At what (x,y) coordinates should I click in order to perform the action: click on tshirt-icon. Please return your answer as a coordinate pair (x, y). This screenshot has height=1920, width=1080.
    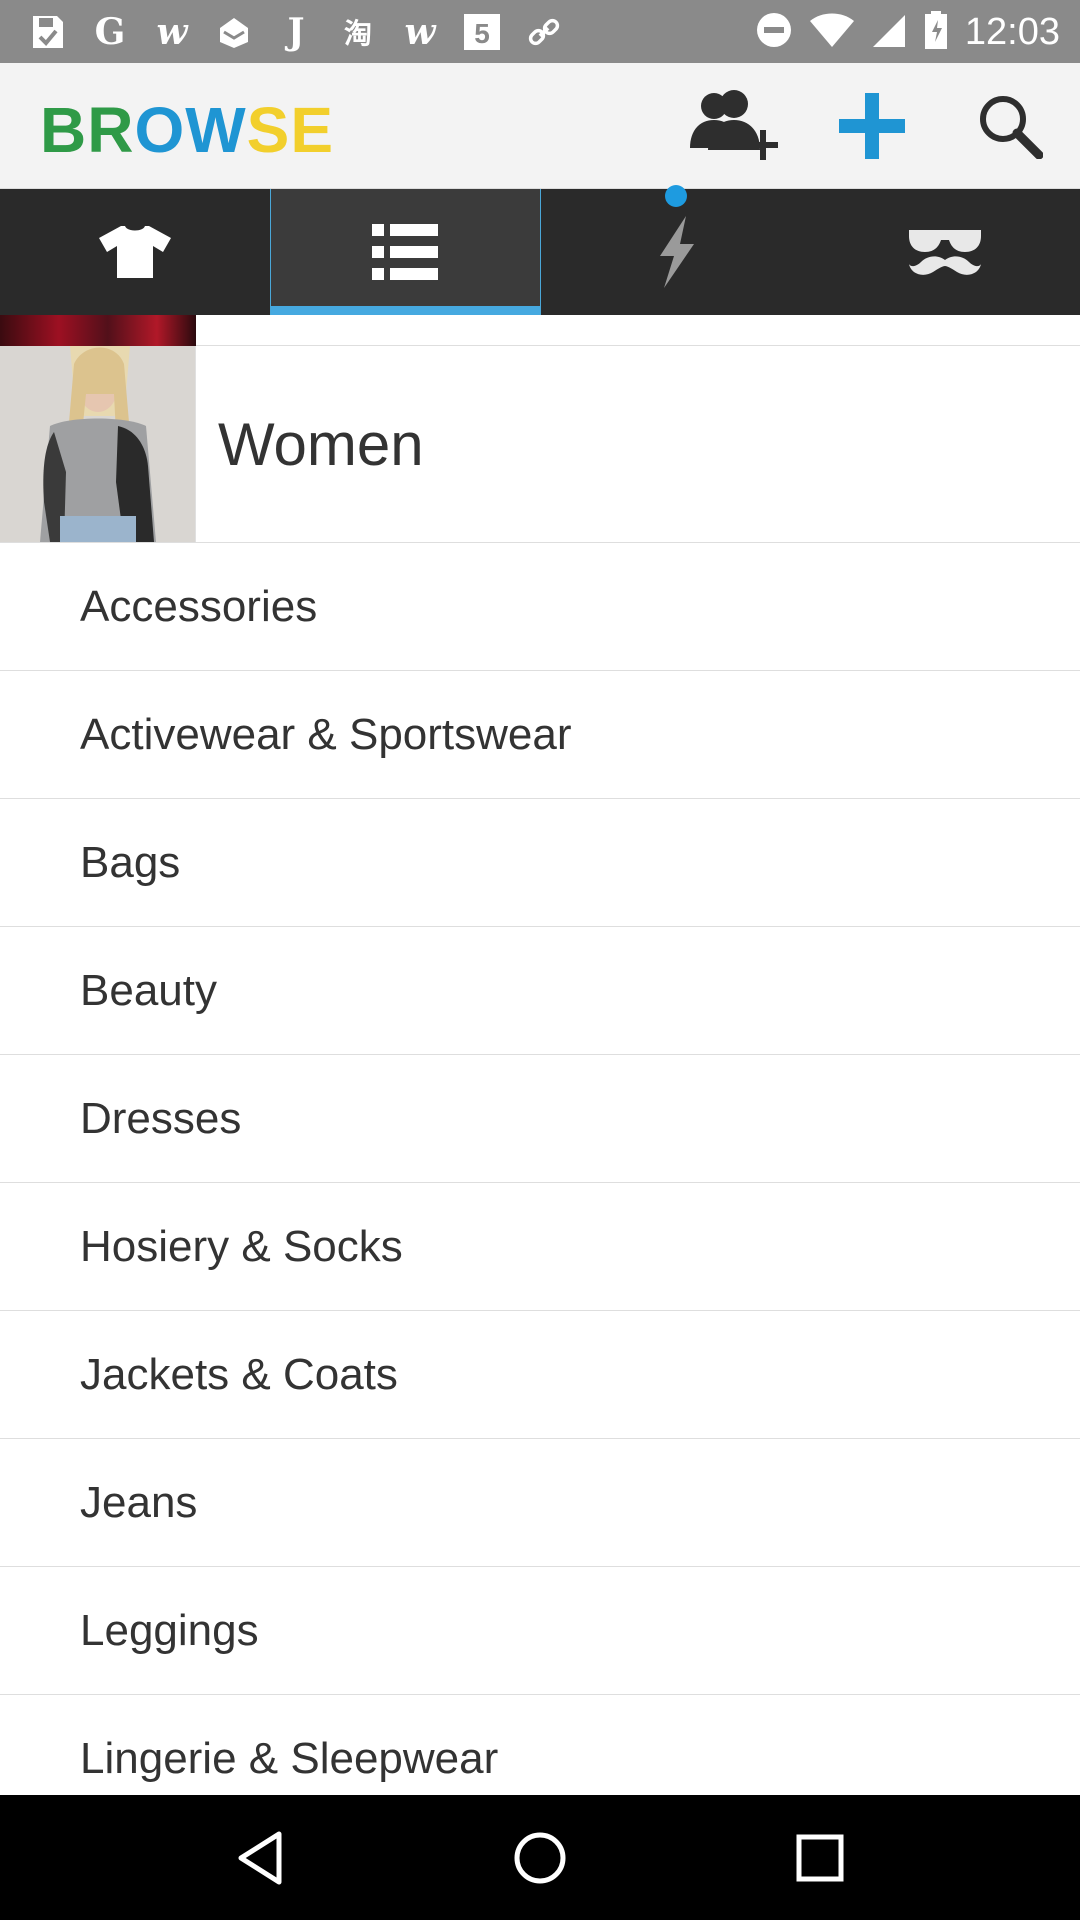
    Looking at the image, I should click on (134, 252).